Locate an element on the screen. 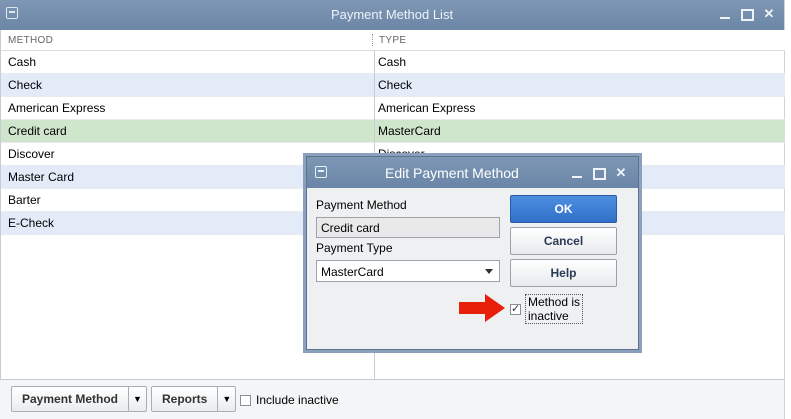  list-row: Cash Cash is located at coordinates (393, 62).